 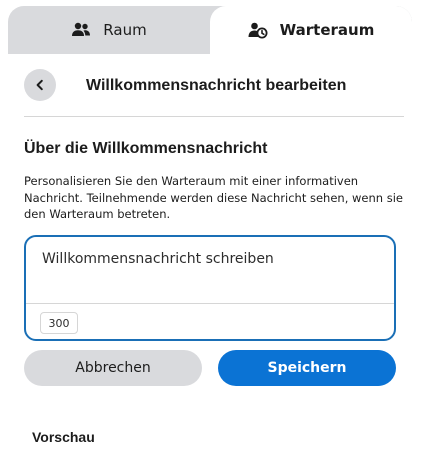 What do you see at coordinates (59, 323) in the screenshot?
I see `character-limit-badge: 300` at bounding box center [59, 323].